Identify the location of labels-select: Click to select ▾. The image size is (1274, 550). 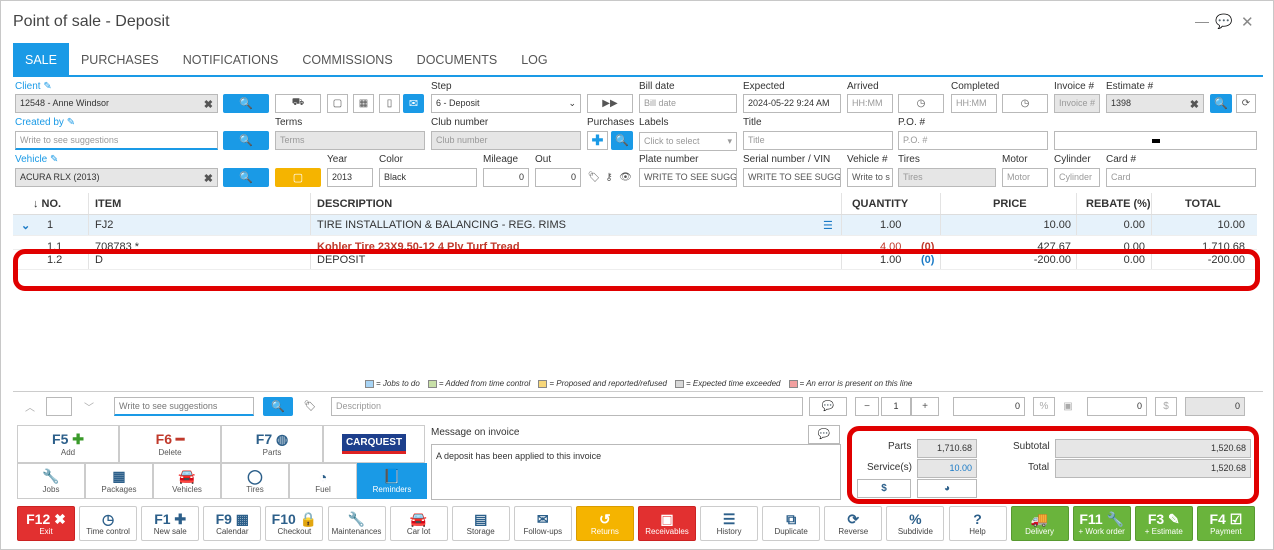
(688, 141).